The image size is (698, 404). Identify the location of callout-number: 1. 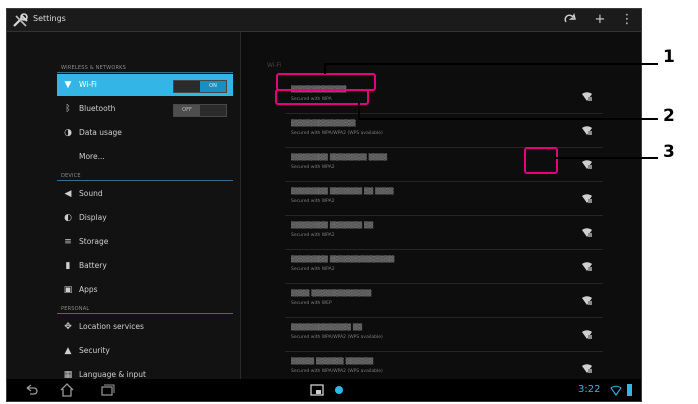
(669, 57).